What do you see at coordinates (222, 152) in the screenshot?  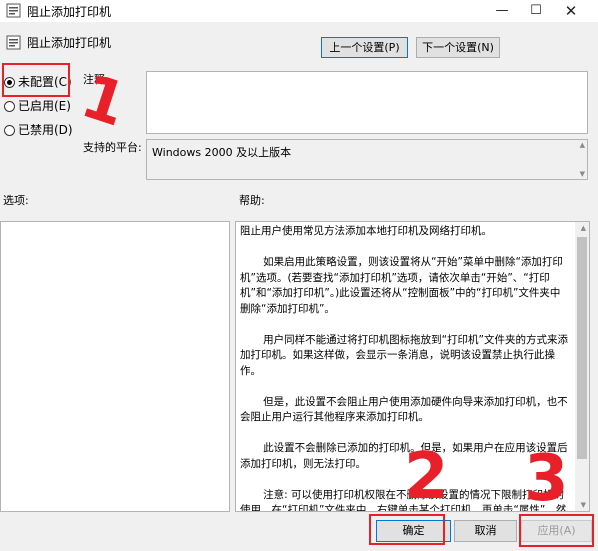 I see `platform-value: Windows 2000 及以上版本` at bounding box center [222, 152].